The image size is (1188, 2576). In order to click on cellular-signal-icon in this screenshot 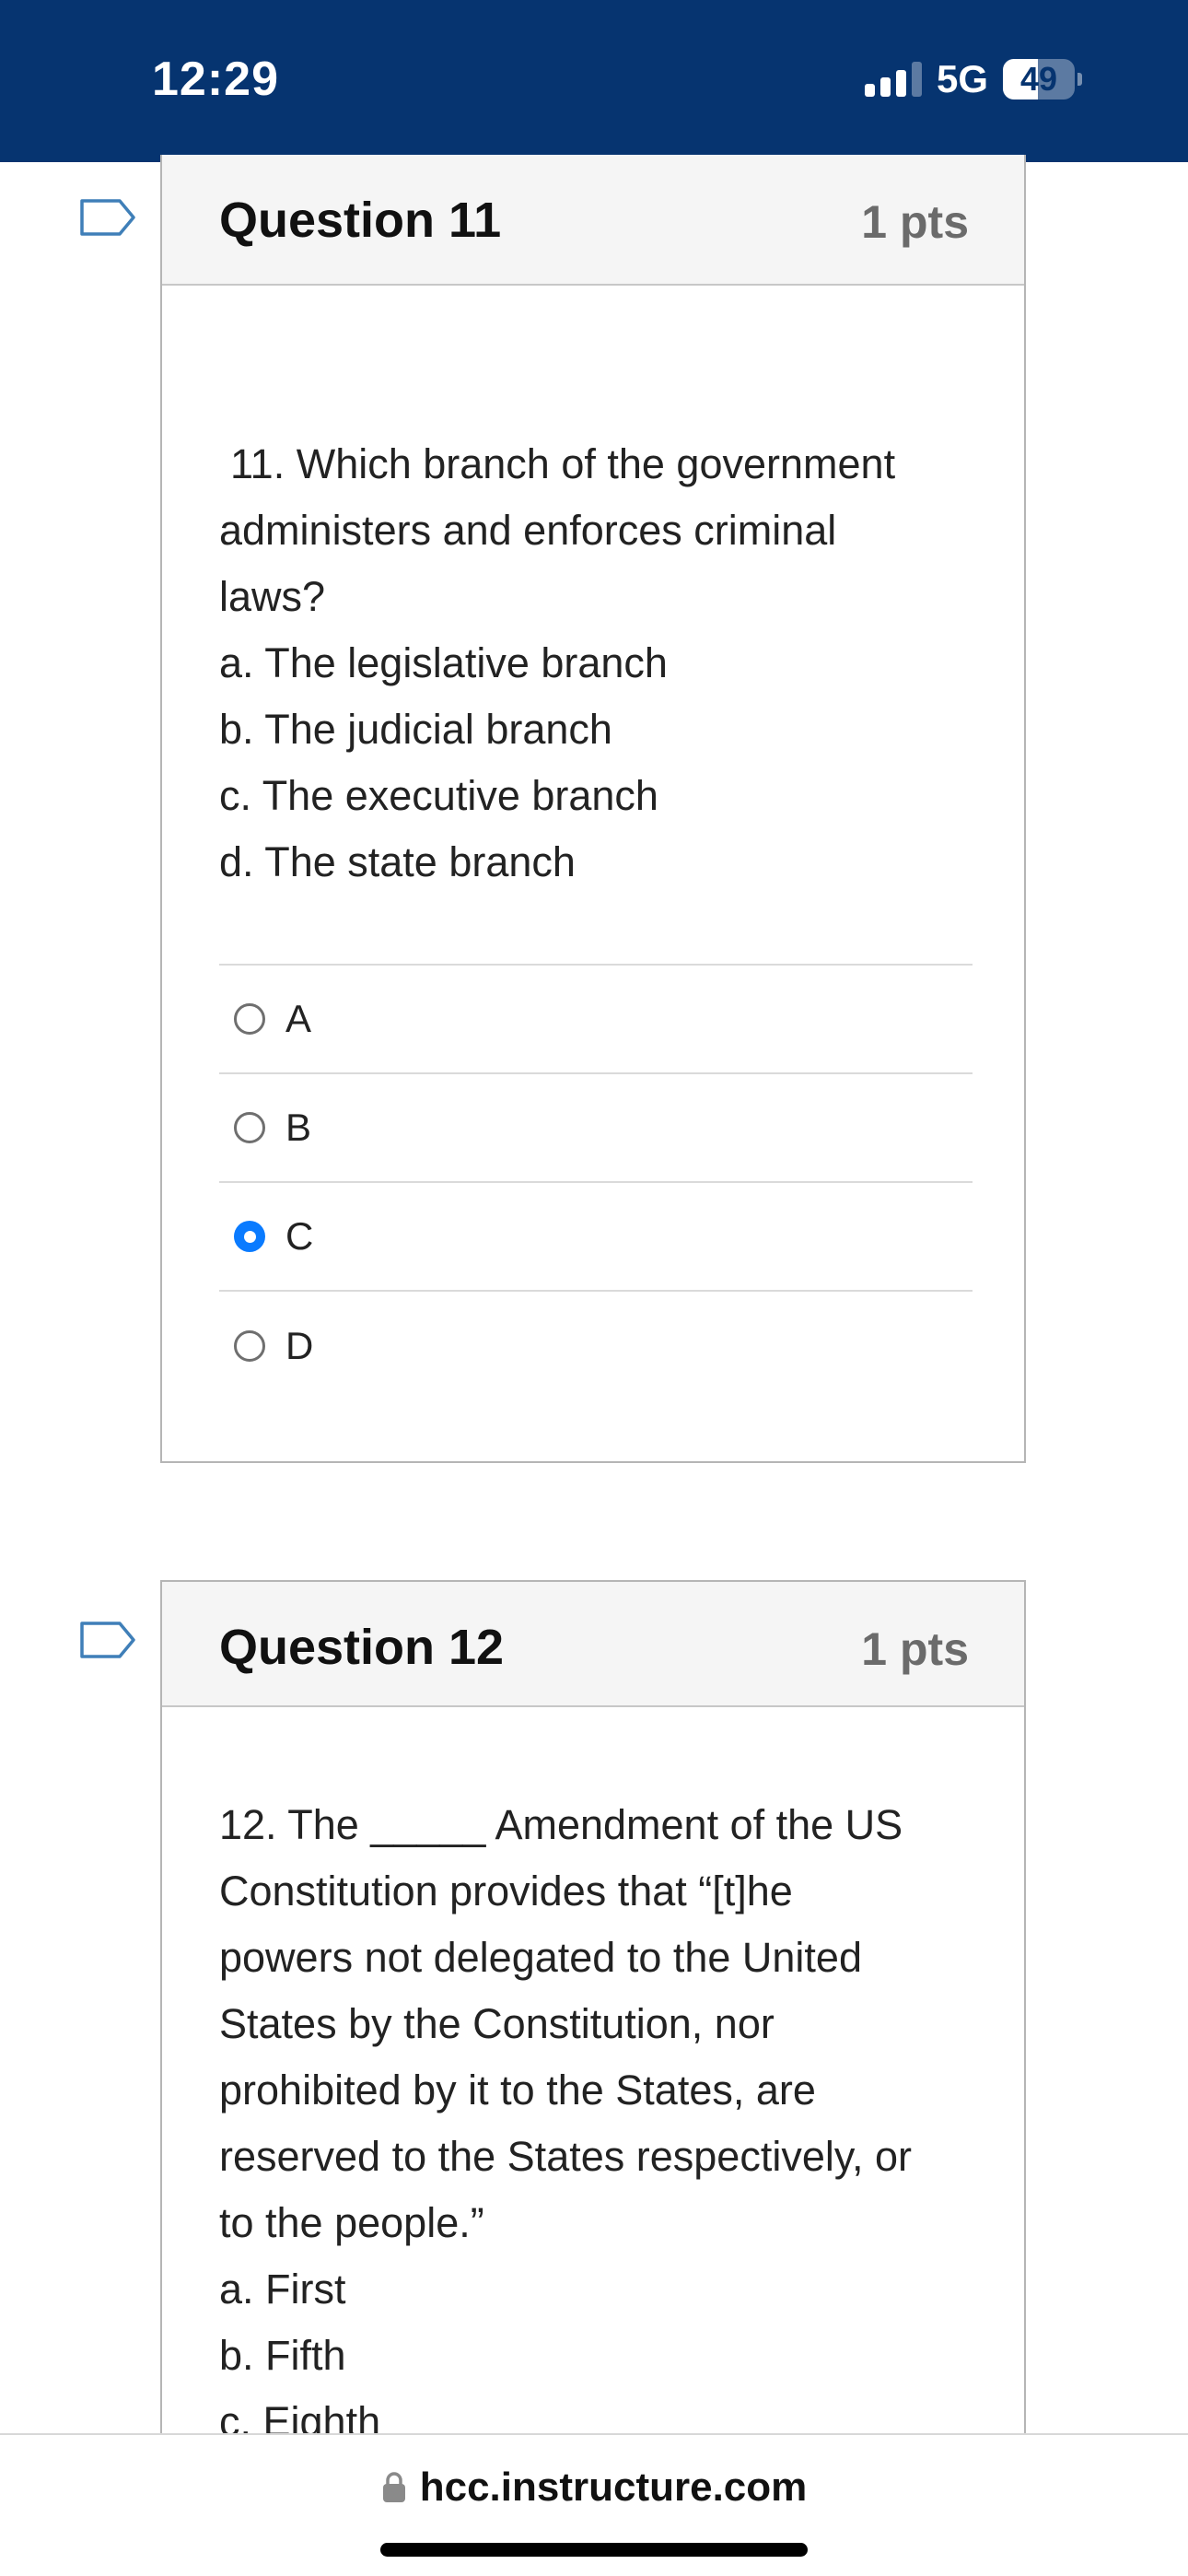, I will do `click(893, 79)`.